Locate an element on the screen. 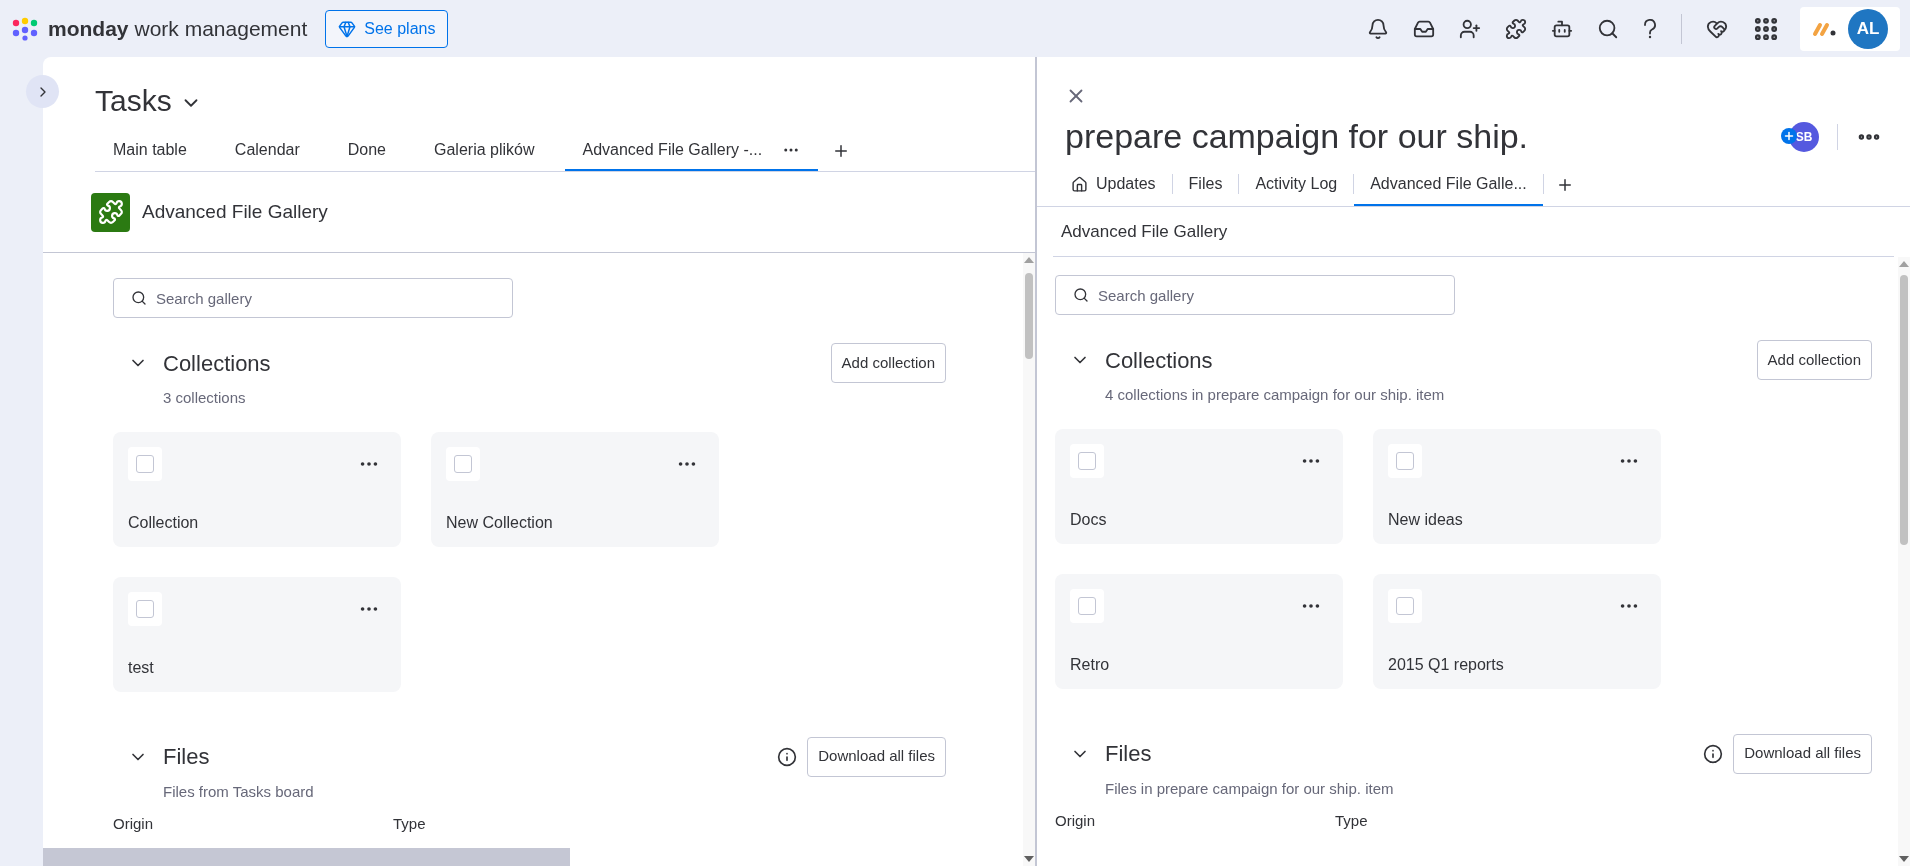  account-button: AL is located at coordinates (1850, 28).